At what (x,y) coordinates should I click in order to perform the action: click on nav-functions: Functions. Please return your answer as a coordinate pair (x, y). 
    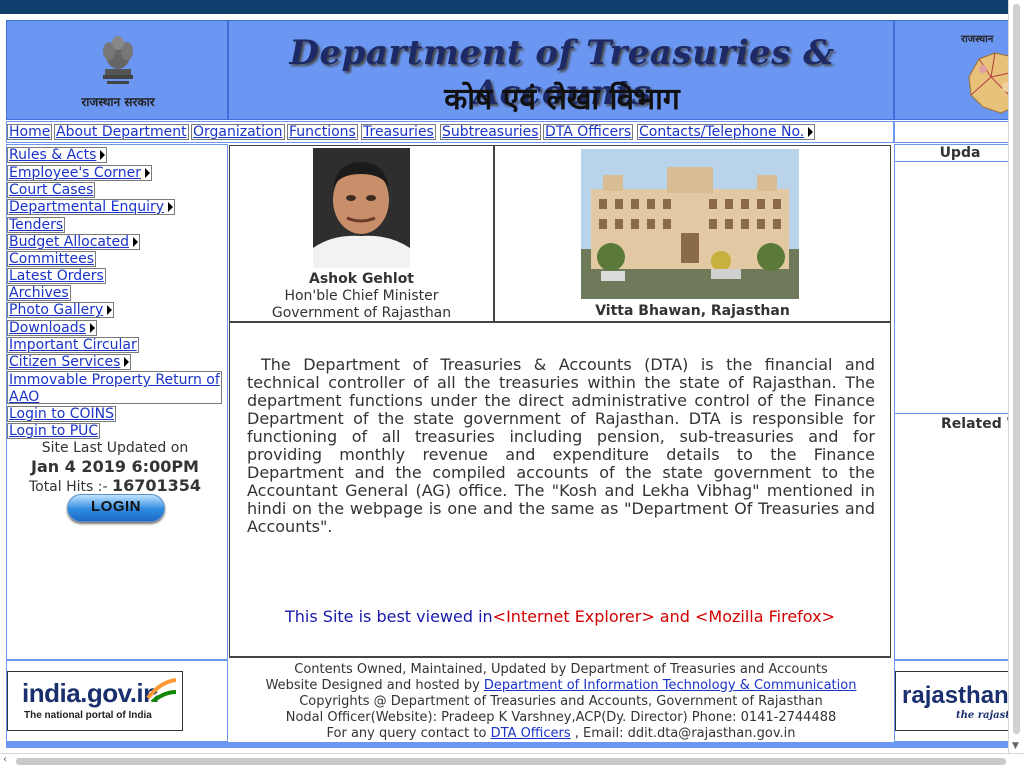
    Looking at the image, I should click on (322, 132).